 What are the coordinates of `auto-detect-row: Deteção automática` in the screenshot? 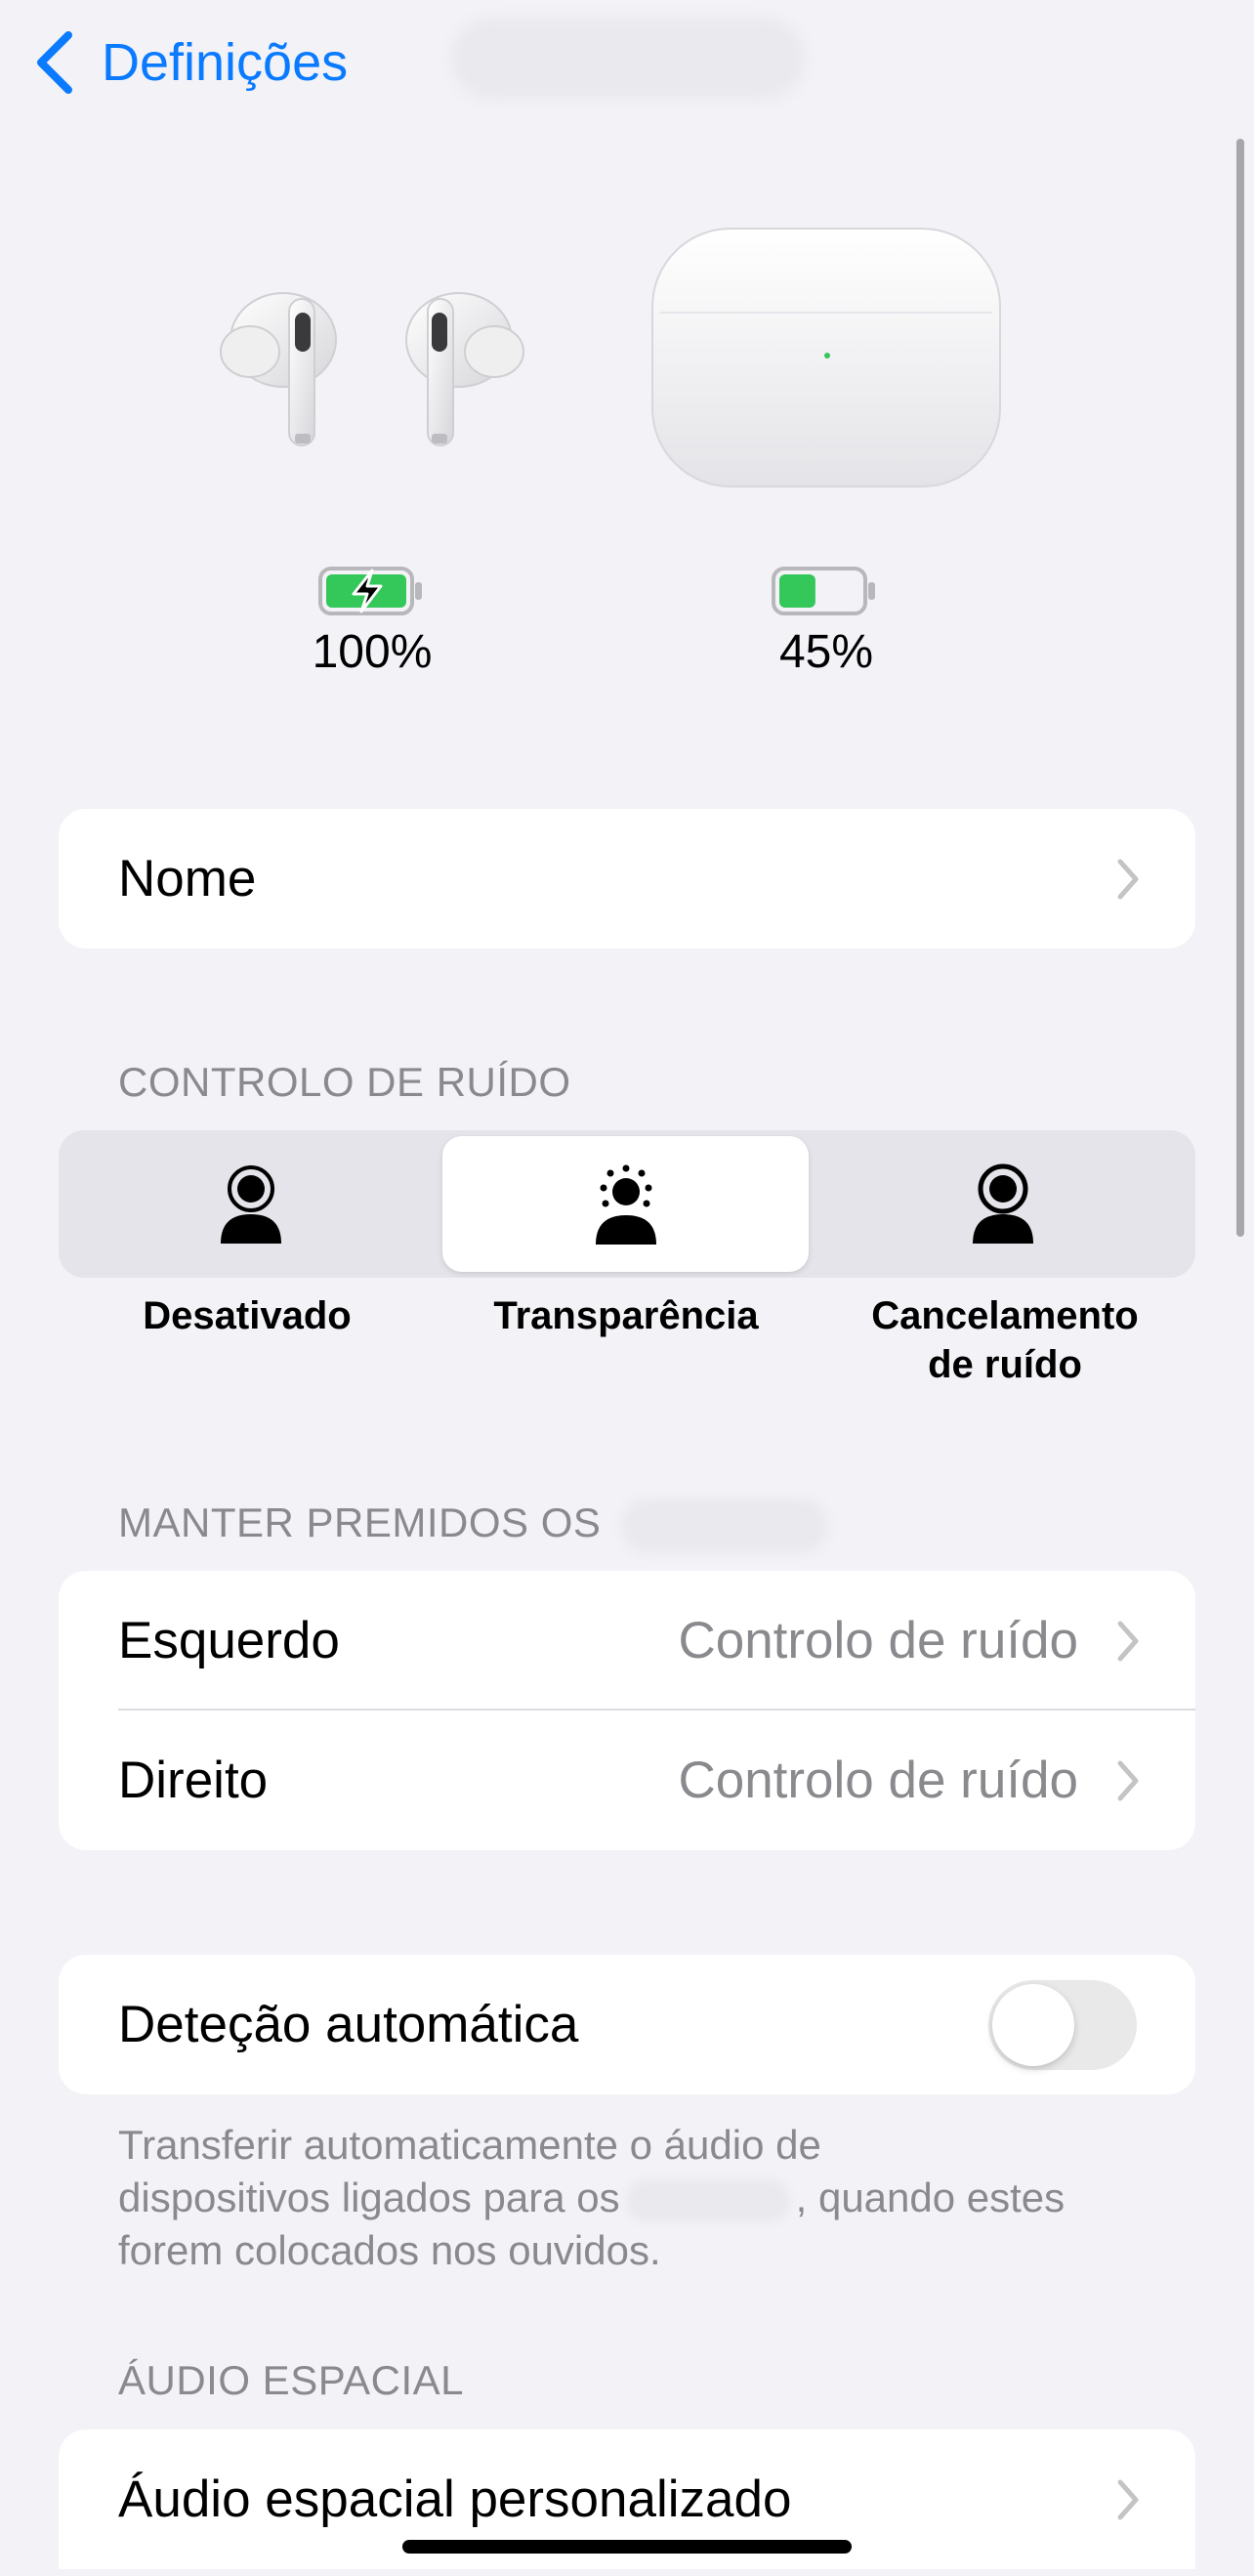 It's located at (627, 2025).